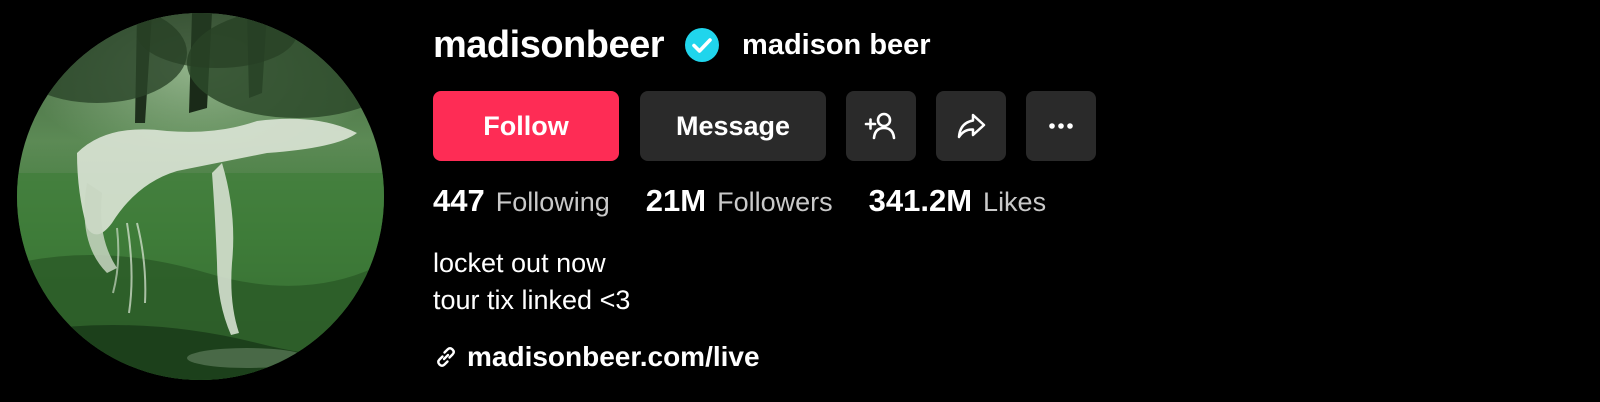 This screenshot has height=402, width=1600. I want to click on name-row: madisonbeer madison beer, so click(983, 45).